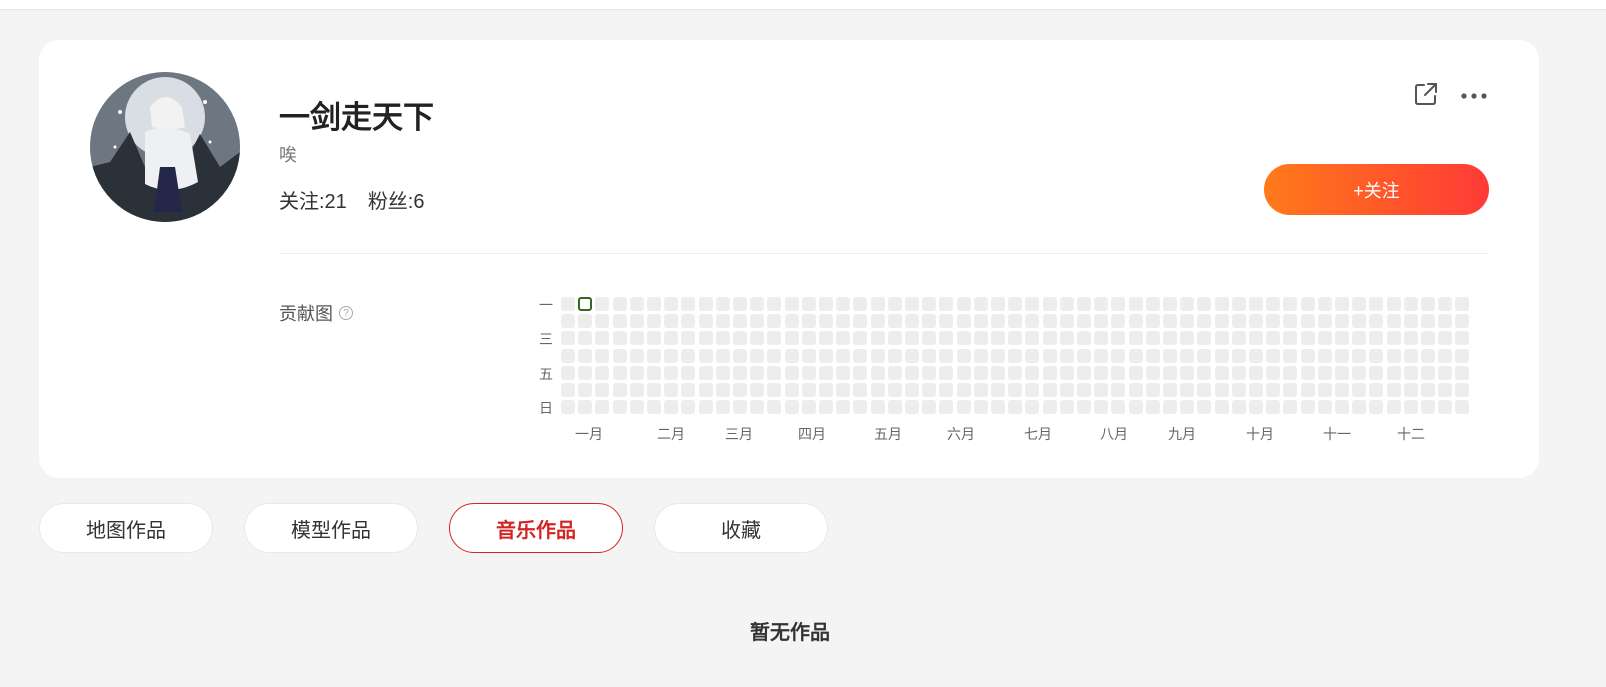  What do you see at coordinates (396, 199) in the screenshot?
I see `followers-count: 粉丝:6` at bounding box center [396, 199].